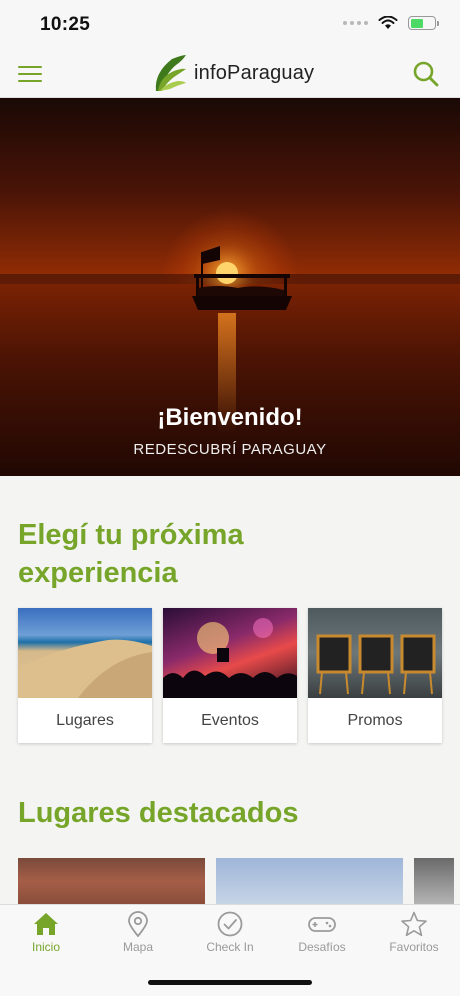  I want to click on lugares-image, so click(85, 653).